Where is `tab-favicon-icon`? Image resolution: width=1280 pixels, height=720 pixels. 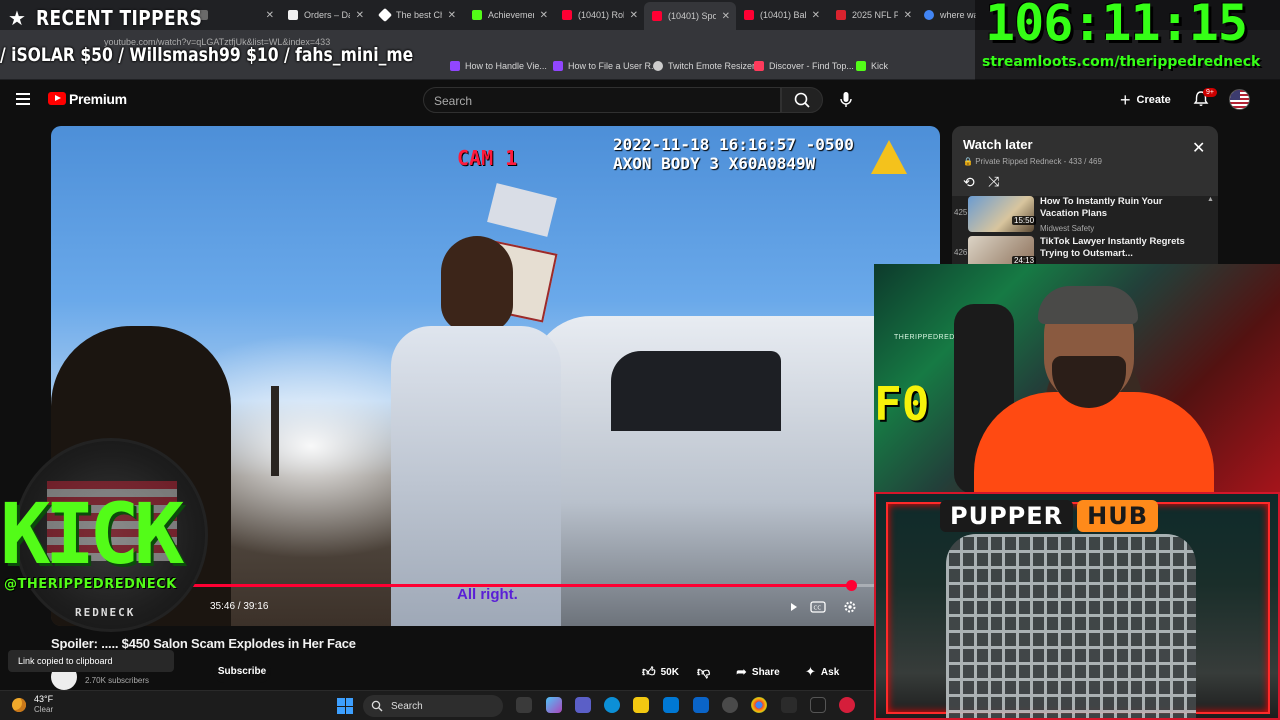 tab-favicon-icon is located at coordinates (385, 15).